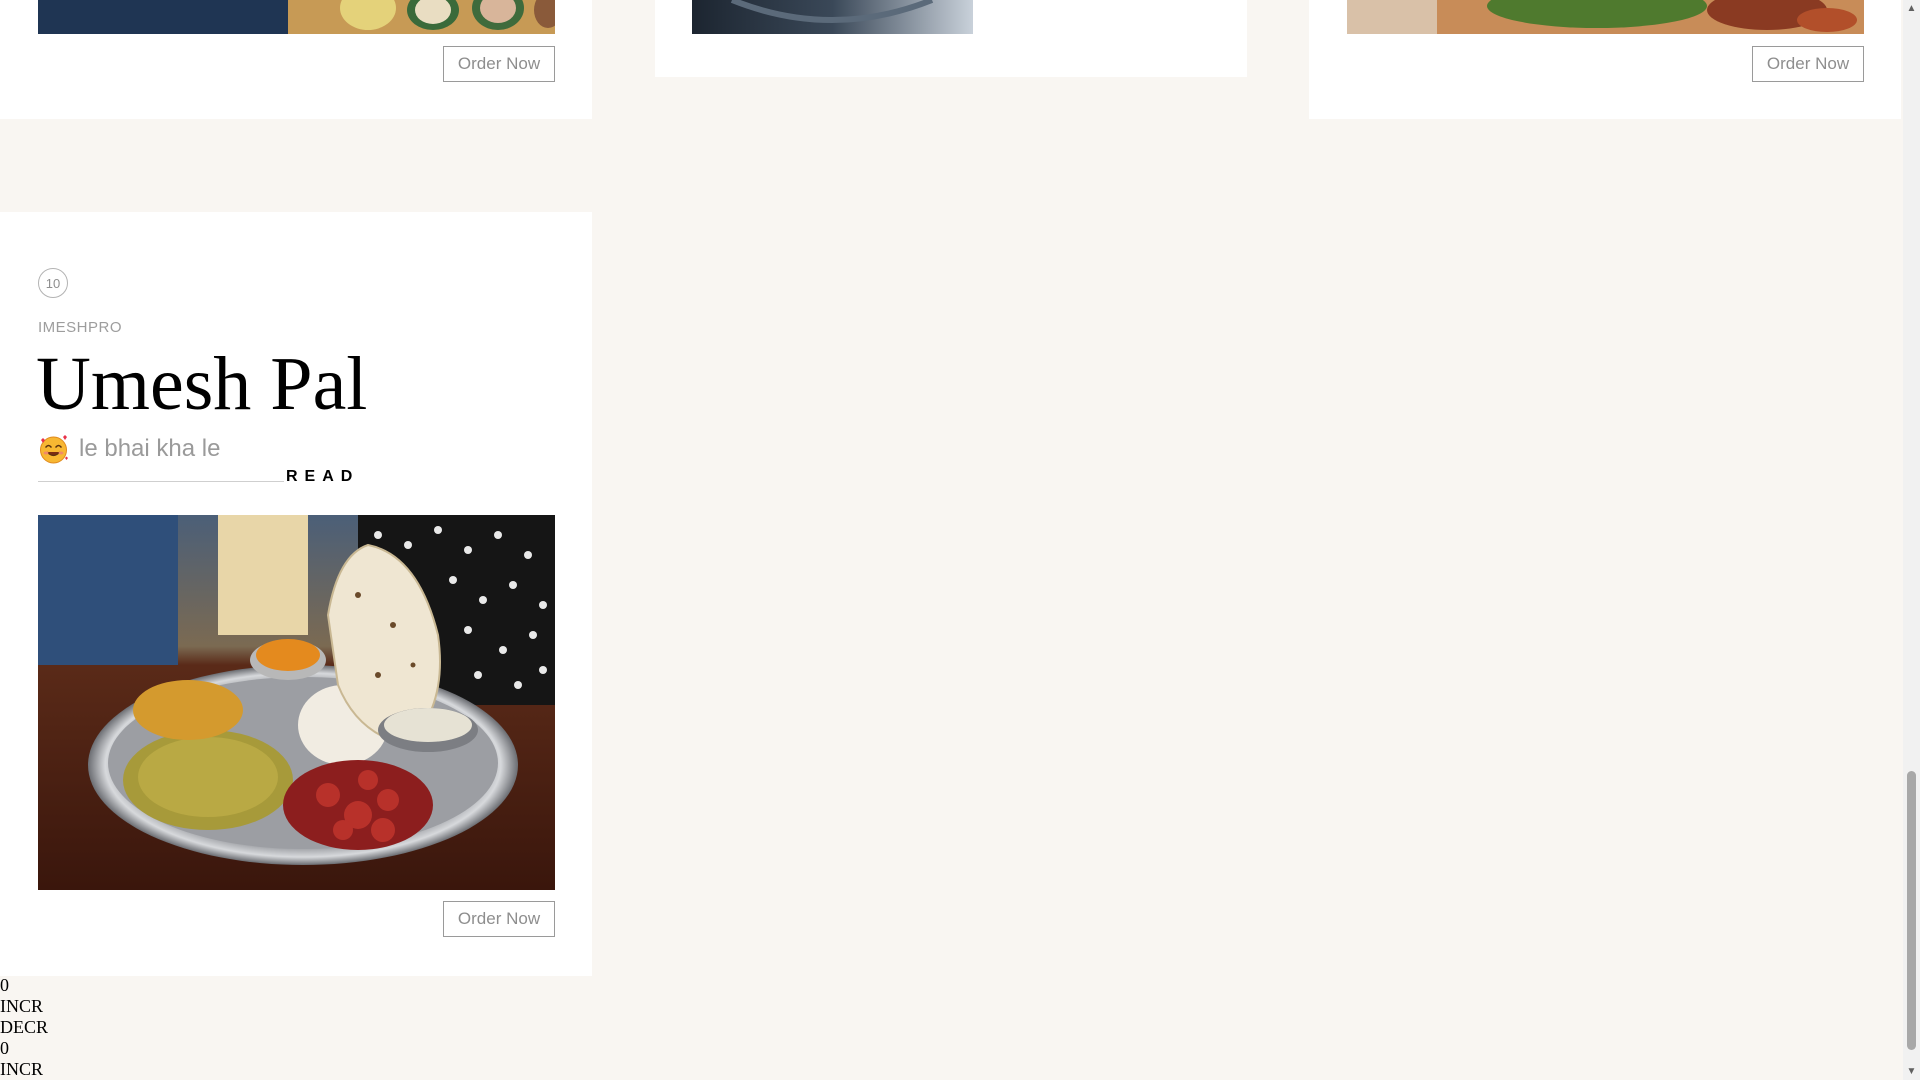 Image resolution: width=1920 pixels, height=1080 pixels. I want to click on post-number-badge: 10, so click(53, 283).